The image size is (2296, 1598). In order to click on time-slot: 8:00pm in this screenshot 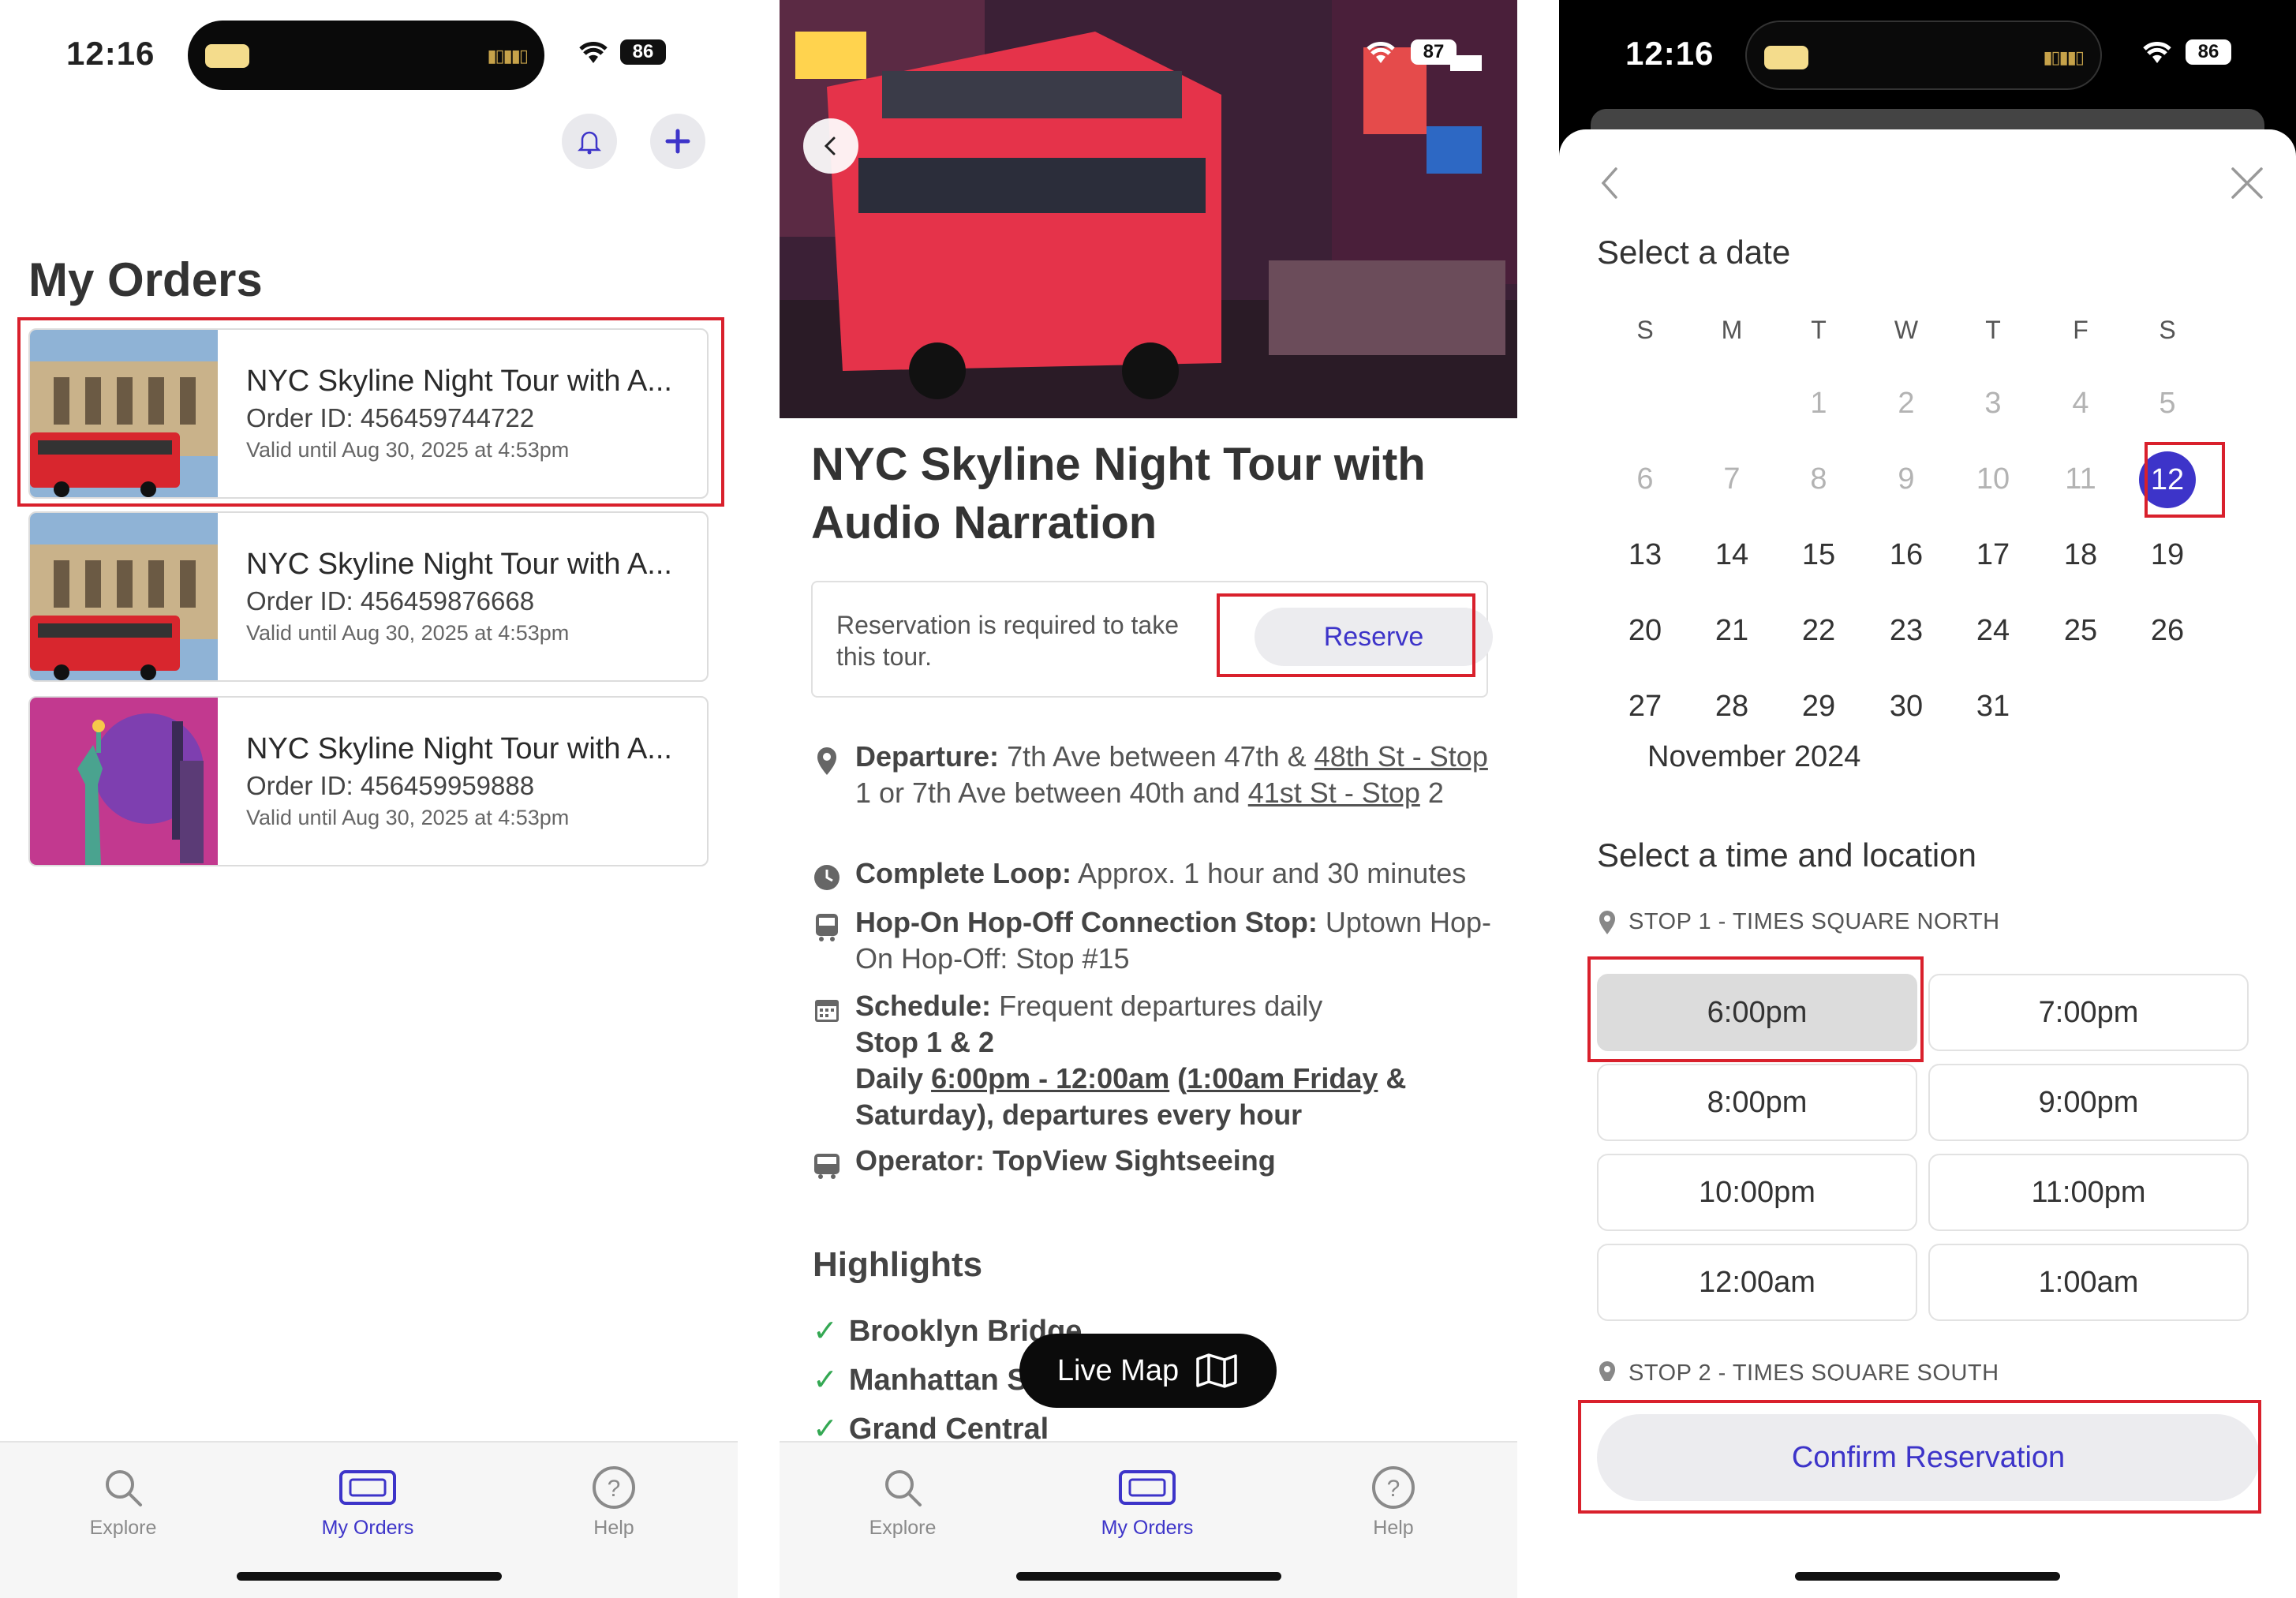, I will do `click(1757, 1103)`.